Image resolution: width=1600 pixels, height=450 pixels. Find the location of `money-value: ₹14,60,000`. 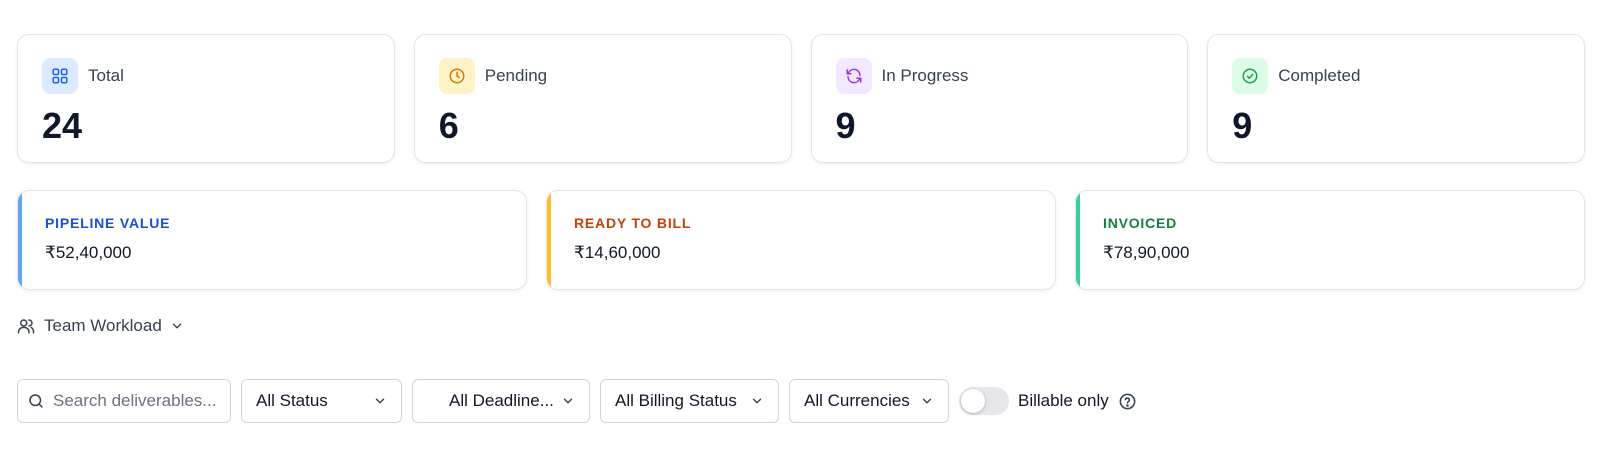

money-value: ₹14,60,000 is located at coordinates (617, 252).